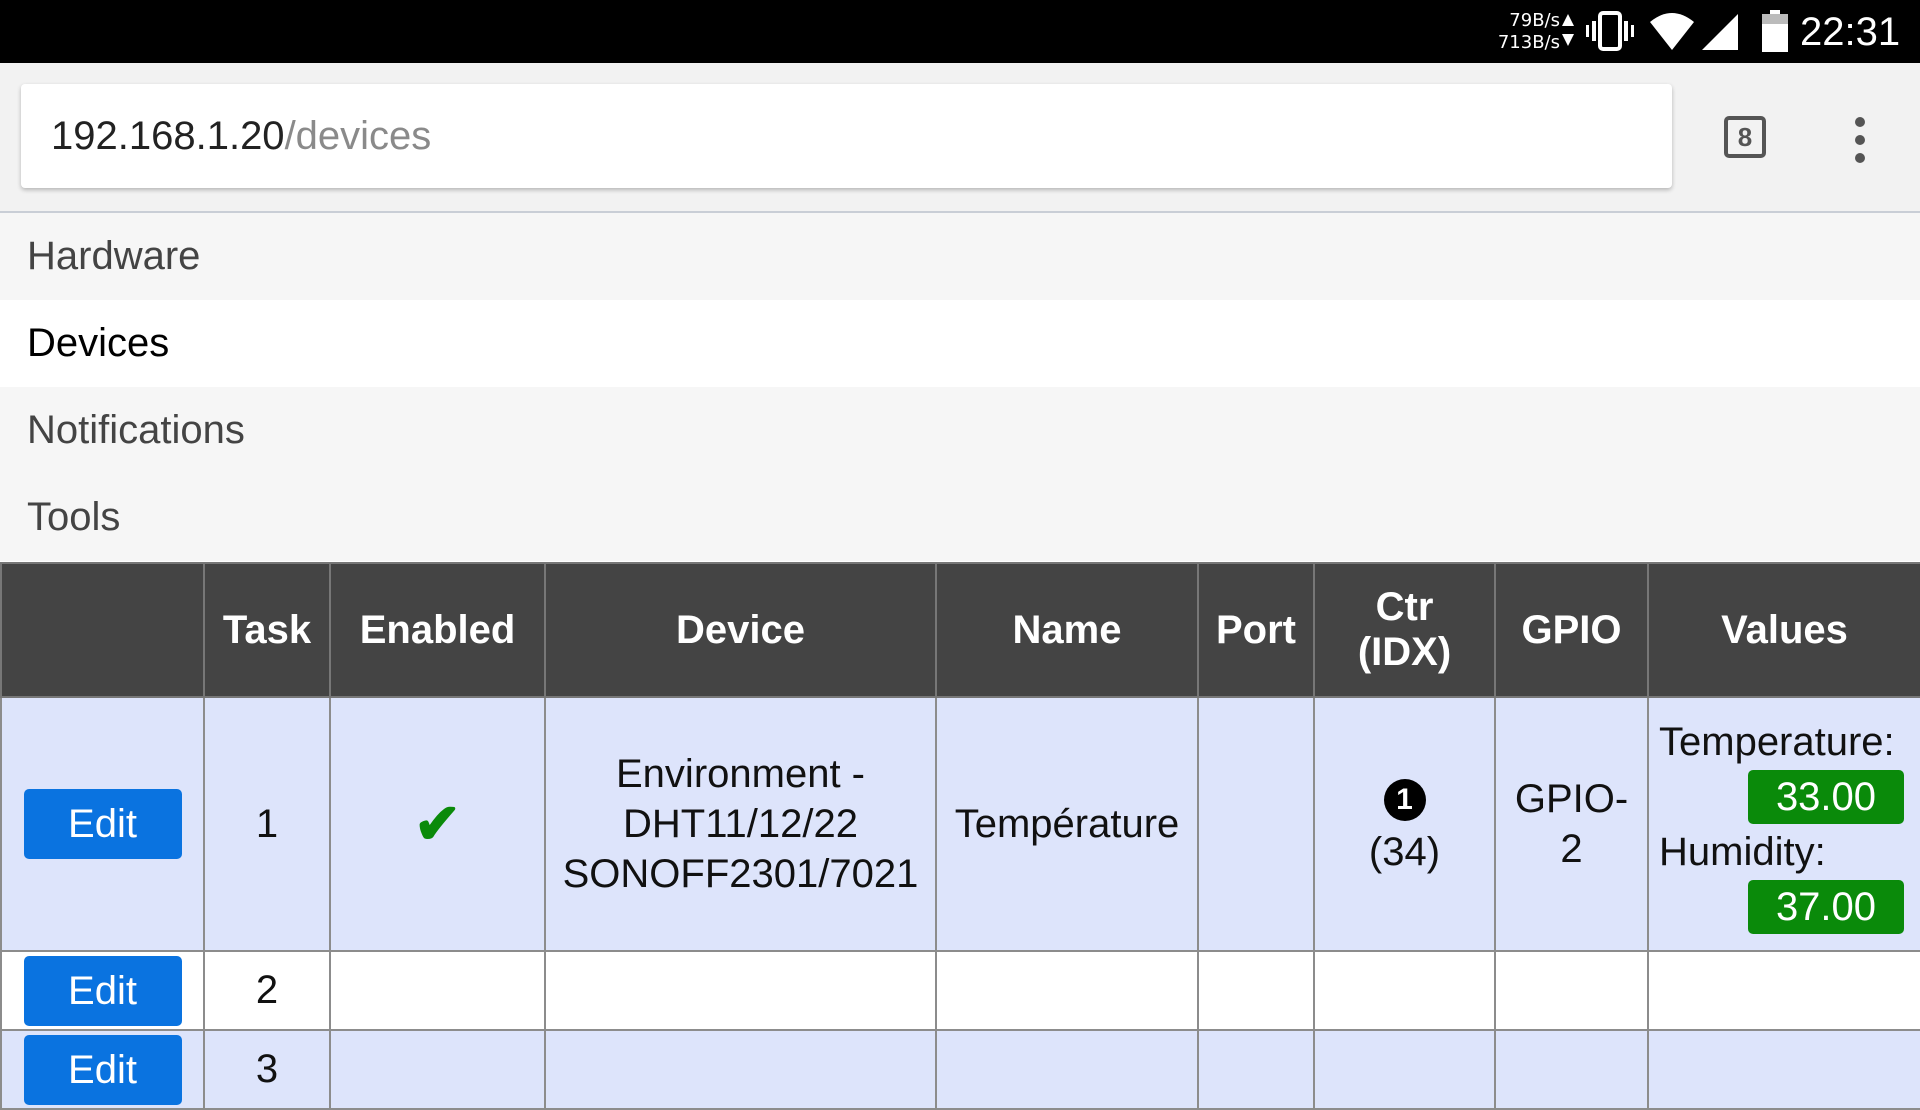 The width and height of the screenshot is (1920, 1110). I want to click on header-enabled: Enabled, so click(437, 630).